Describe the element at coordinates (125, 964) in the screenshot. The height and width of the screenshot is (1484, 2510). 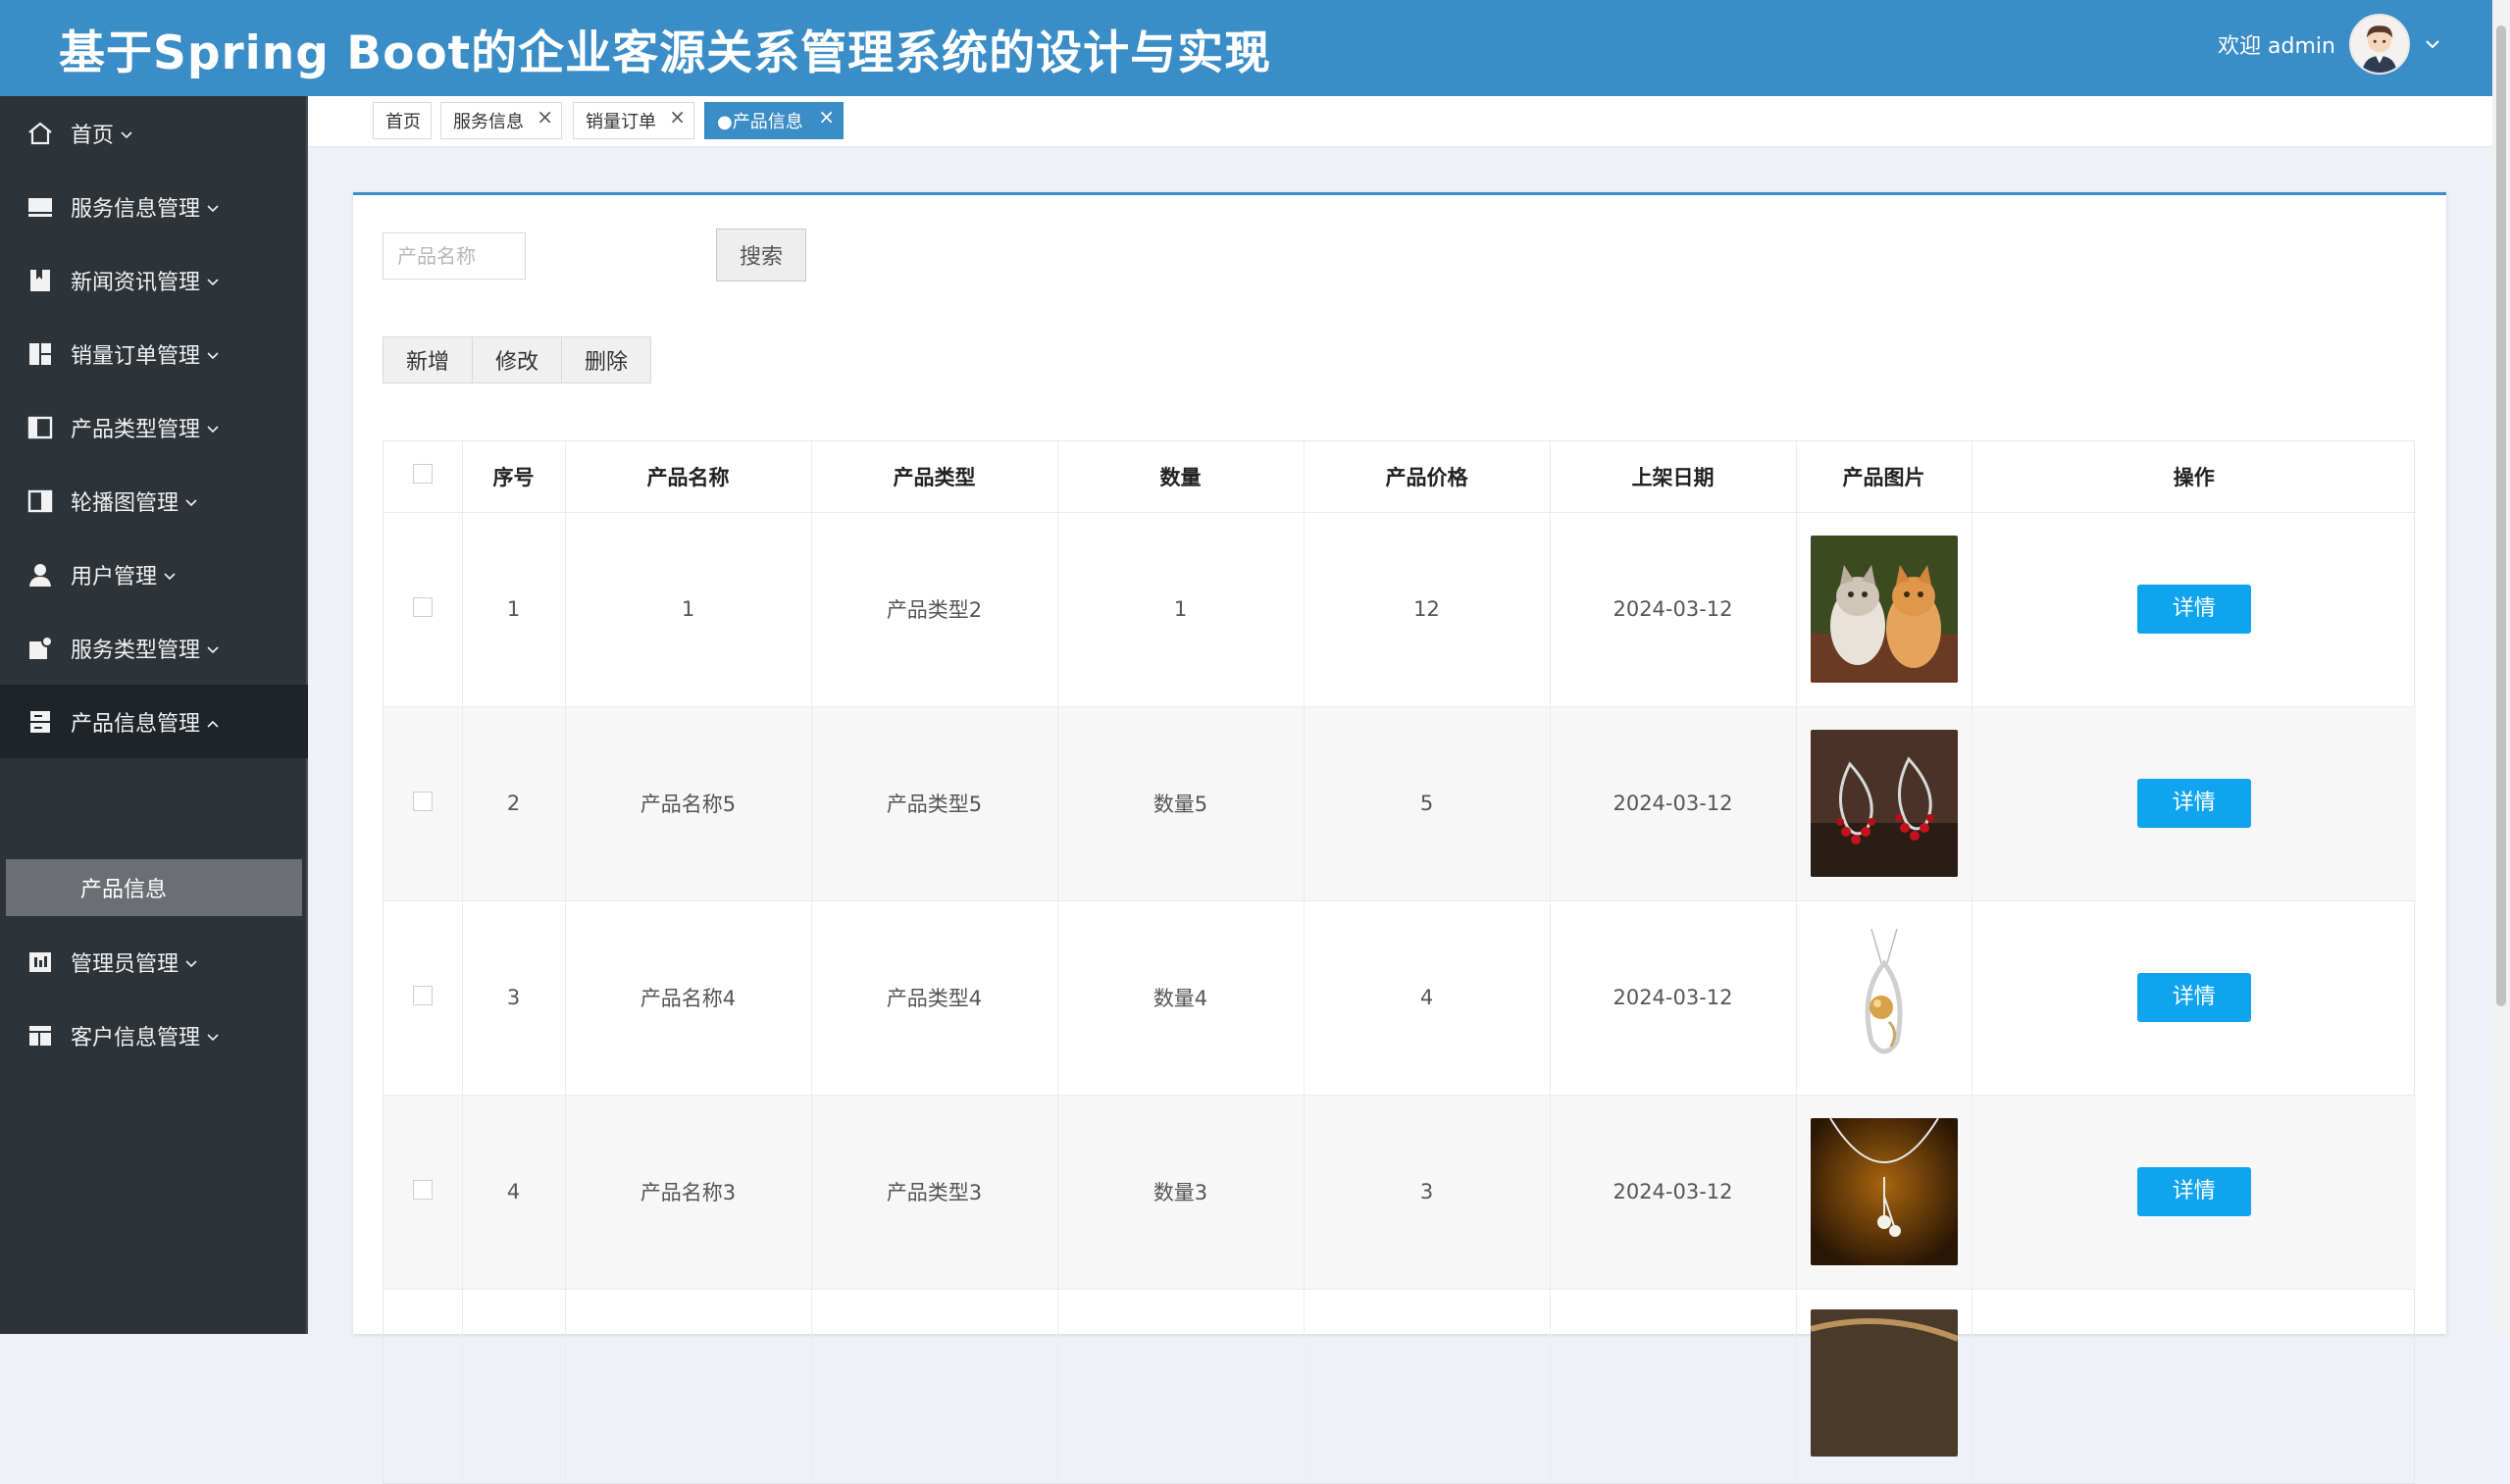
I see `sidebar-item-label: 管理员管理` at that location.